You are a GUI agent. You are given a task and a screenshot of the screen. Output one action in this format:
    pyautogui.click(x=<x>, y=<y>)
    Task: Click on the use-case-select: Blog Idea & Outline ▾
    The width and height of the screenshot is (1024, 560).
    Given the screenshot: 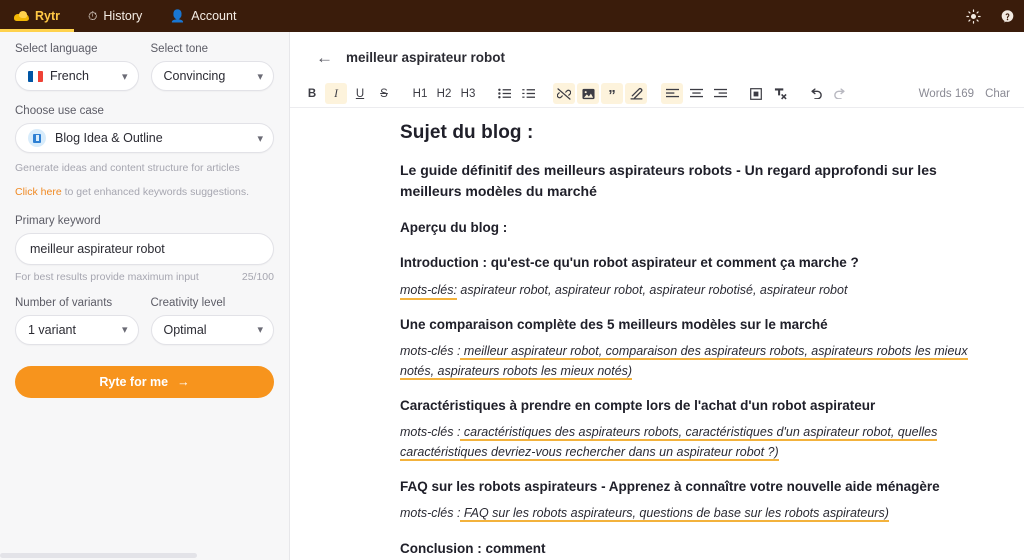 What is the action you would take?
    pyautogui.click(x=144, y=138)
    